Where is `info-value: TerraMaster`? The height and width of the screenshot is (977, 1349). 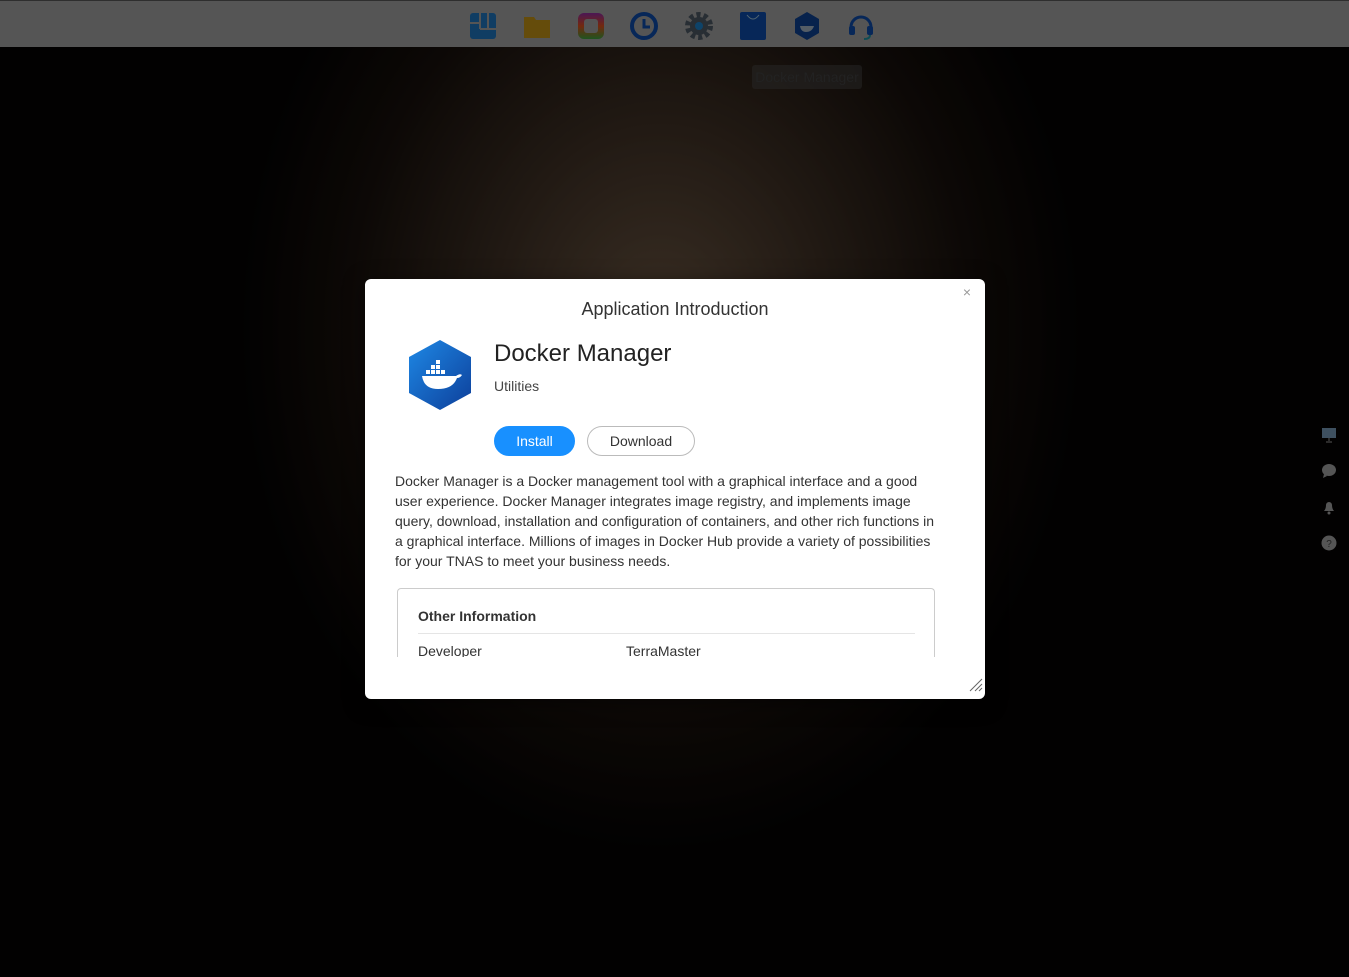
info-value: TerraMaster is located at coordinates (663, 650).